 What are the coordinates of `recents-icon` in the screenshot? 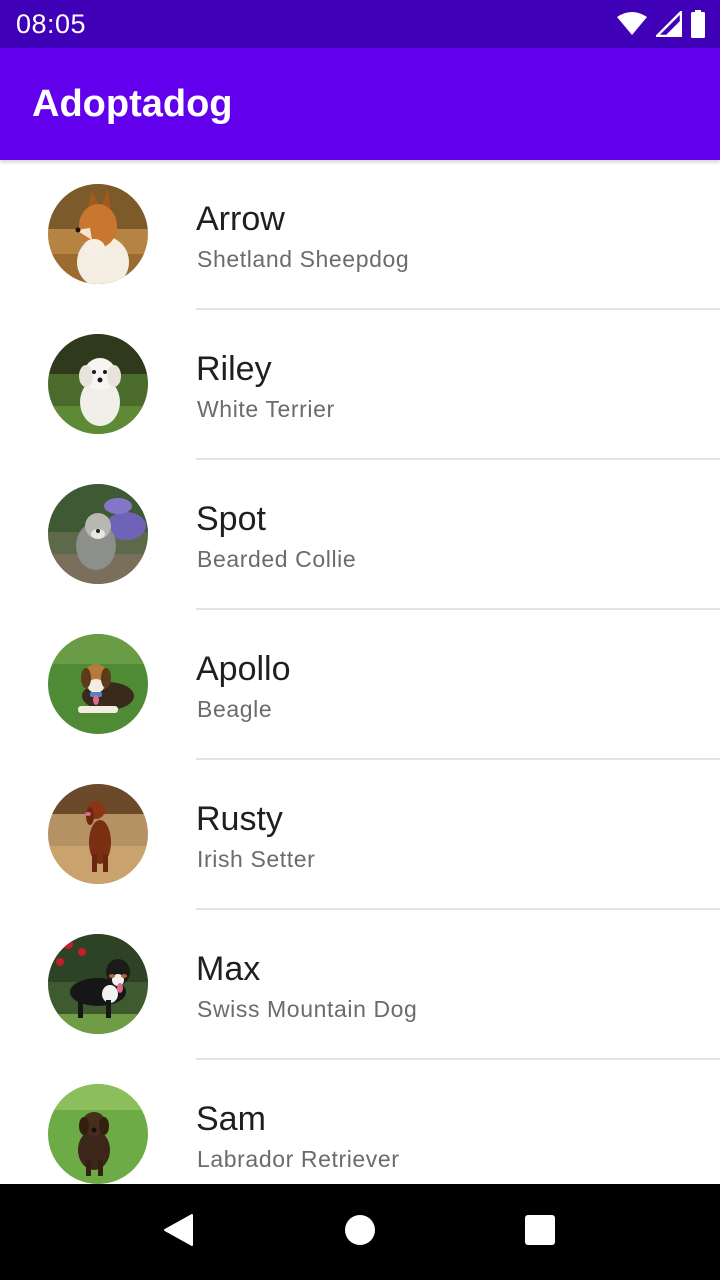 It's located at (540, 1232).